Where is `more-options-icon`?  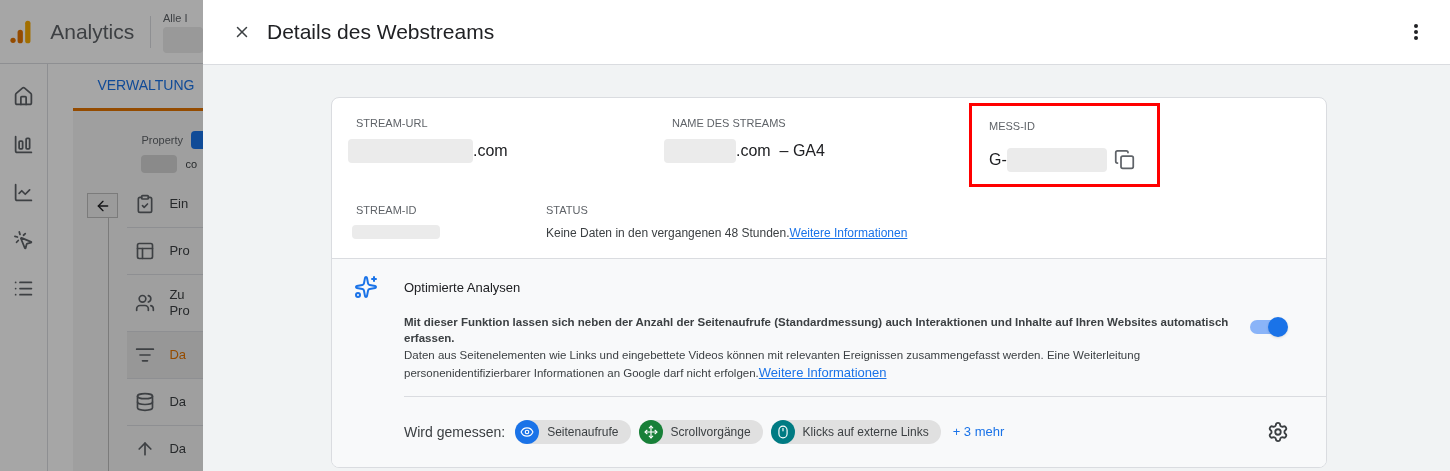
more-options-icon is located at coordinates (1416, 32).